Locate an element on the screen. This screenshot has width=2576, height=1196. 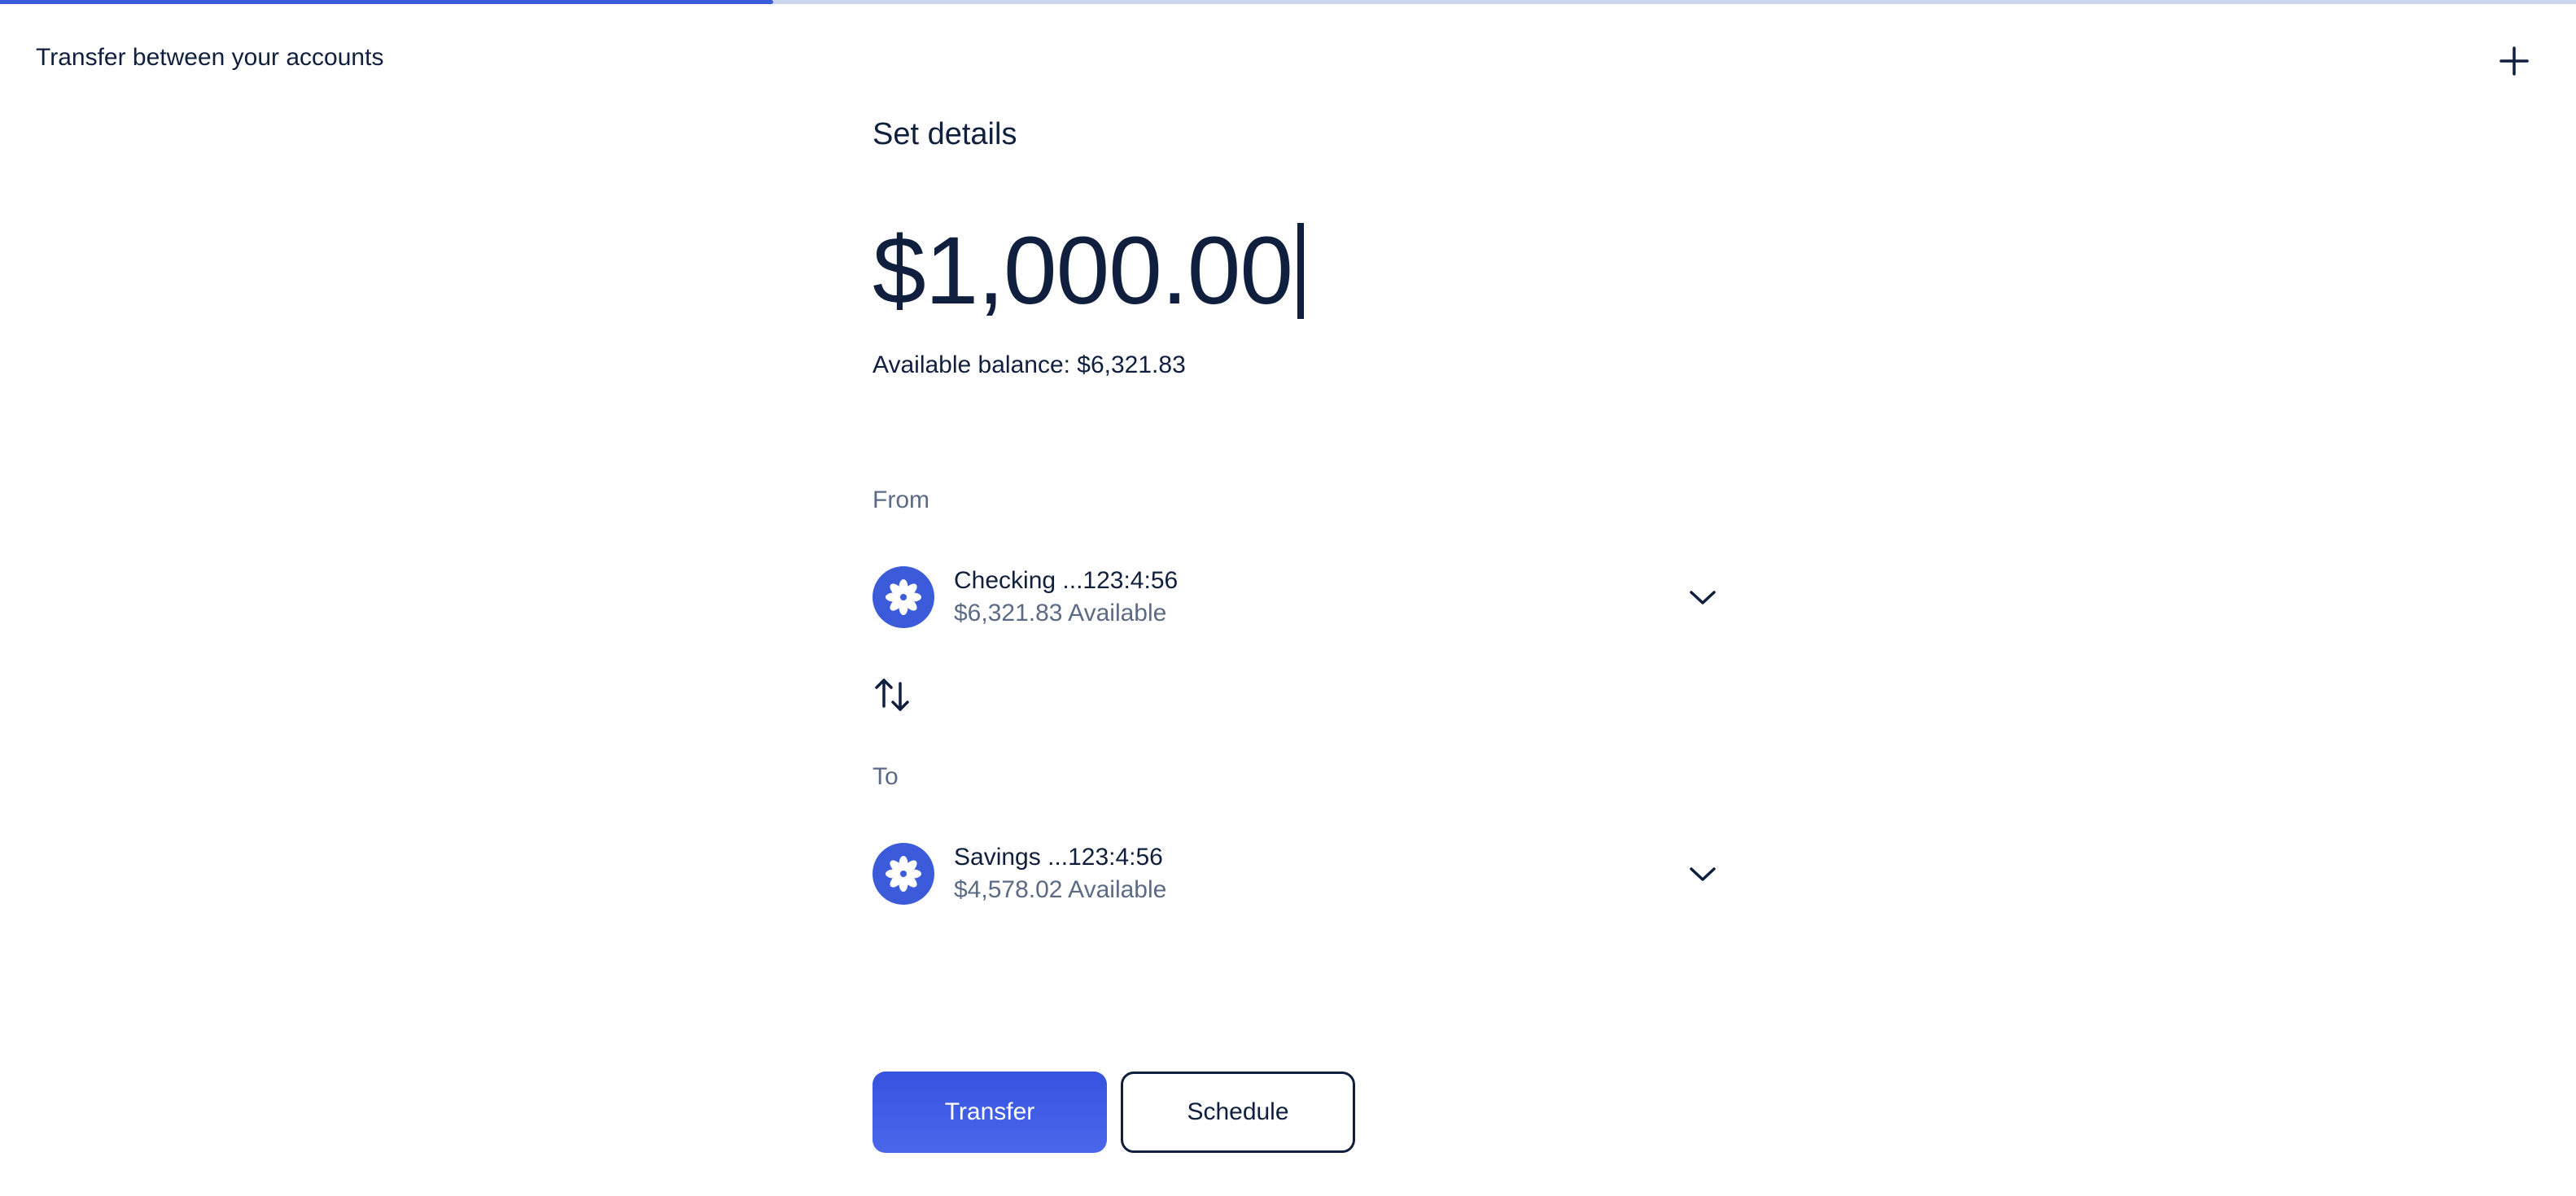
progress-bar is located at coordinates (1288, 2).